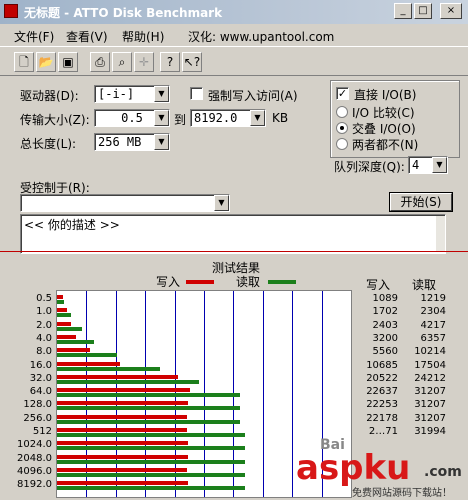 The image size is (468, 500). Describe the element at coordinates (122, 62) in the screenshot. I see `print-preview-icon: ⌕` at that location.